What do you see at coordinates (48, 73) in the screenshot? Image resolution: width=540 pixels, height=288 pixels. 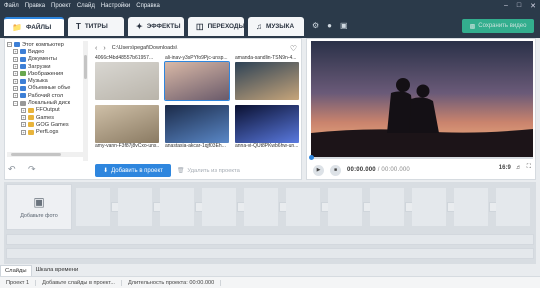 I see `tree-item: + Изображения` at bounding box center [48, 73].